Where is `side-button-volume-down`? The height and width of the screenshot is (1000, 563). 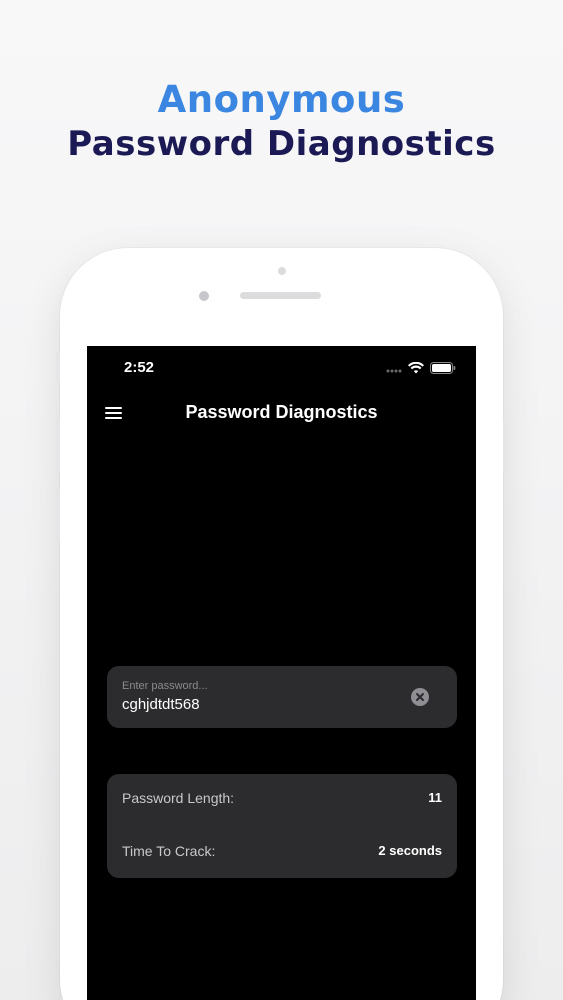
side-button-volume-down is located at coordinates (58, 515).